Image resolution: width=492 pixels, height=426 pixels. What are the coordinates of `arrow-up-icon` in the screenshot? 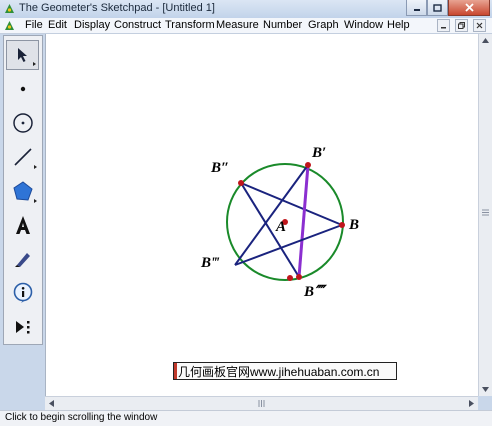 It's located at (485, 40).